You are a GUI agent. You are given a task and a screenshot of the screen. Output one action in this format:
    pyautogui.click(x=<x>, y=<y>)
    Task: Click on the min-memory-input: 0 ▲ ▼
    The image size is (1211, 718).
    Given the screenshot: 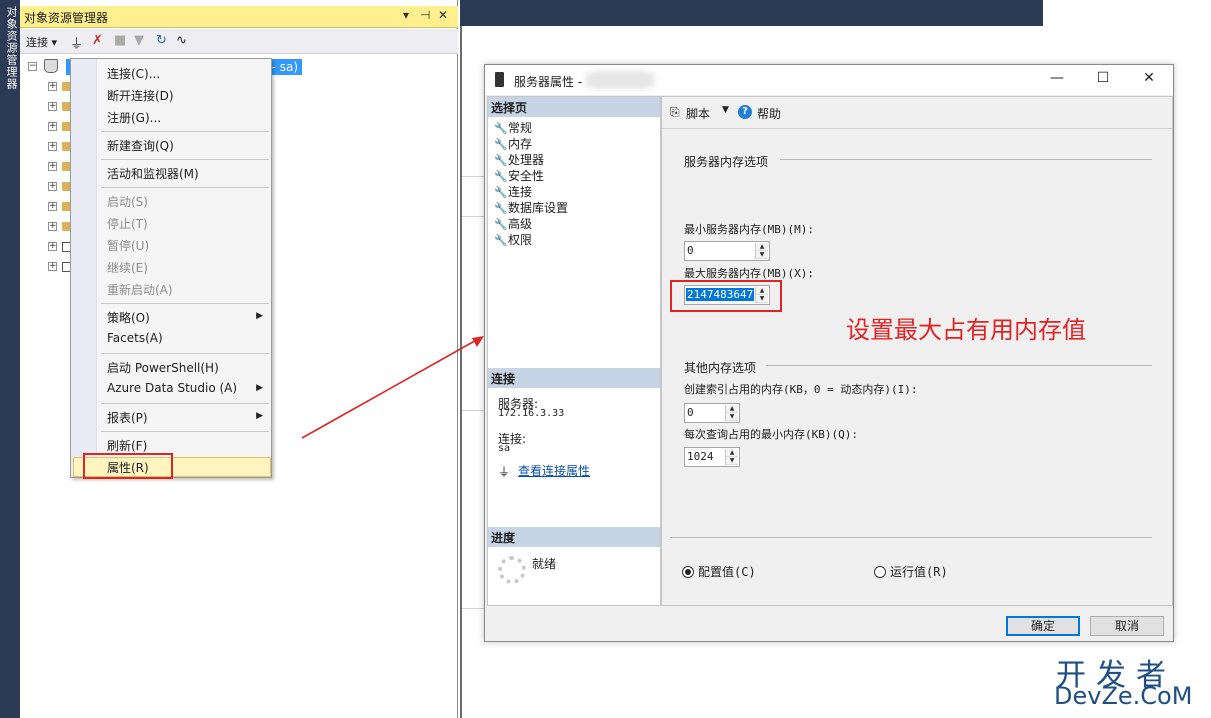 What is the action you would take?
    pyautogui.click(x=727, y=251)
    